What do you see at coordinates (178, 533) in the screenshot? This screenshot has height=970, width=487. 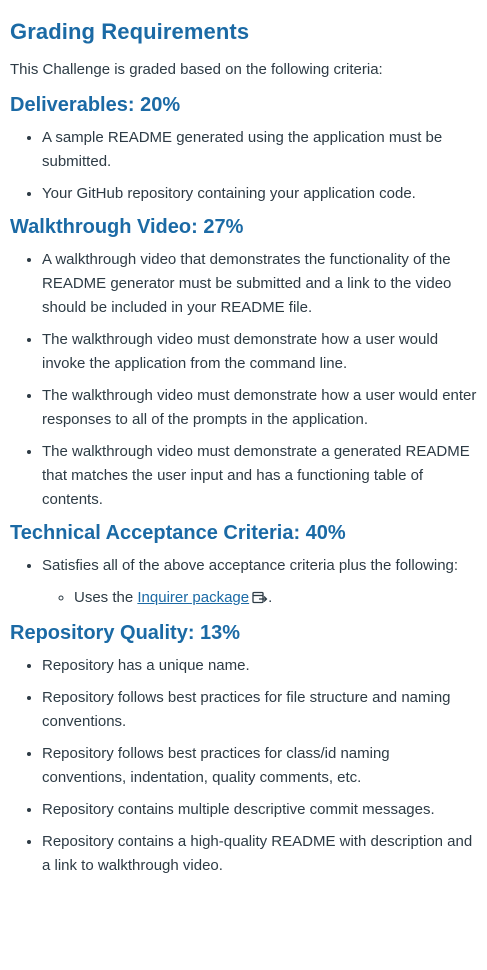 I see `section-heading: Technical Acceptance Criteria: 40%` at bounding box center [178, 533].